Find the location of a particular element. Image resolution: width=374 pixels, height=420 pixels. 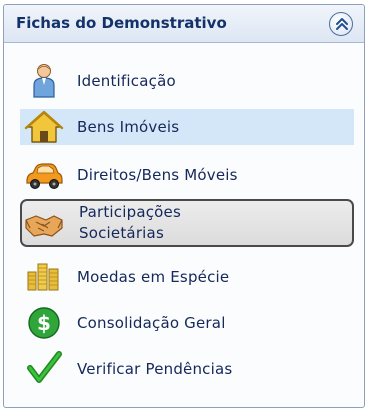

menu-item-label: Identificação is located at coordinates (126, 81).